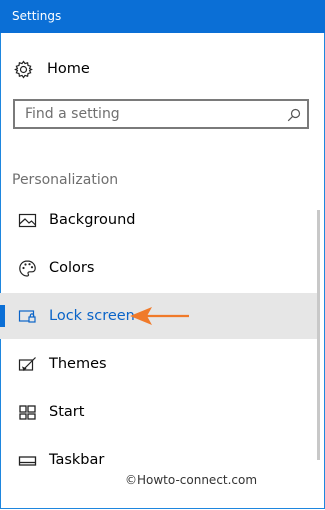  Describe the element at coordinates (72, 114) in the screenshot. I see `search-placeholder: Find a setting` at that location.